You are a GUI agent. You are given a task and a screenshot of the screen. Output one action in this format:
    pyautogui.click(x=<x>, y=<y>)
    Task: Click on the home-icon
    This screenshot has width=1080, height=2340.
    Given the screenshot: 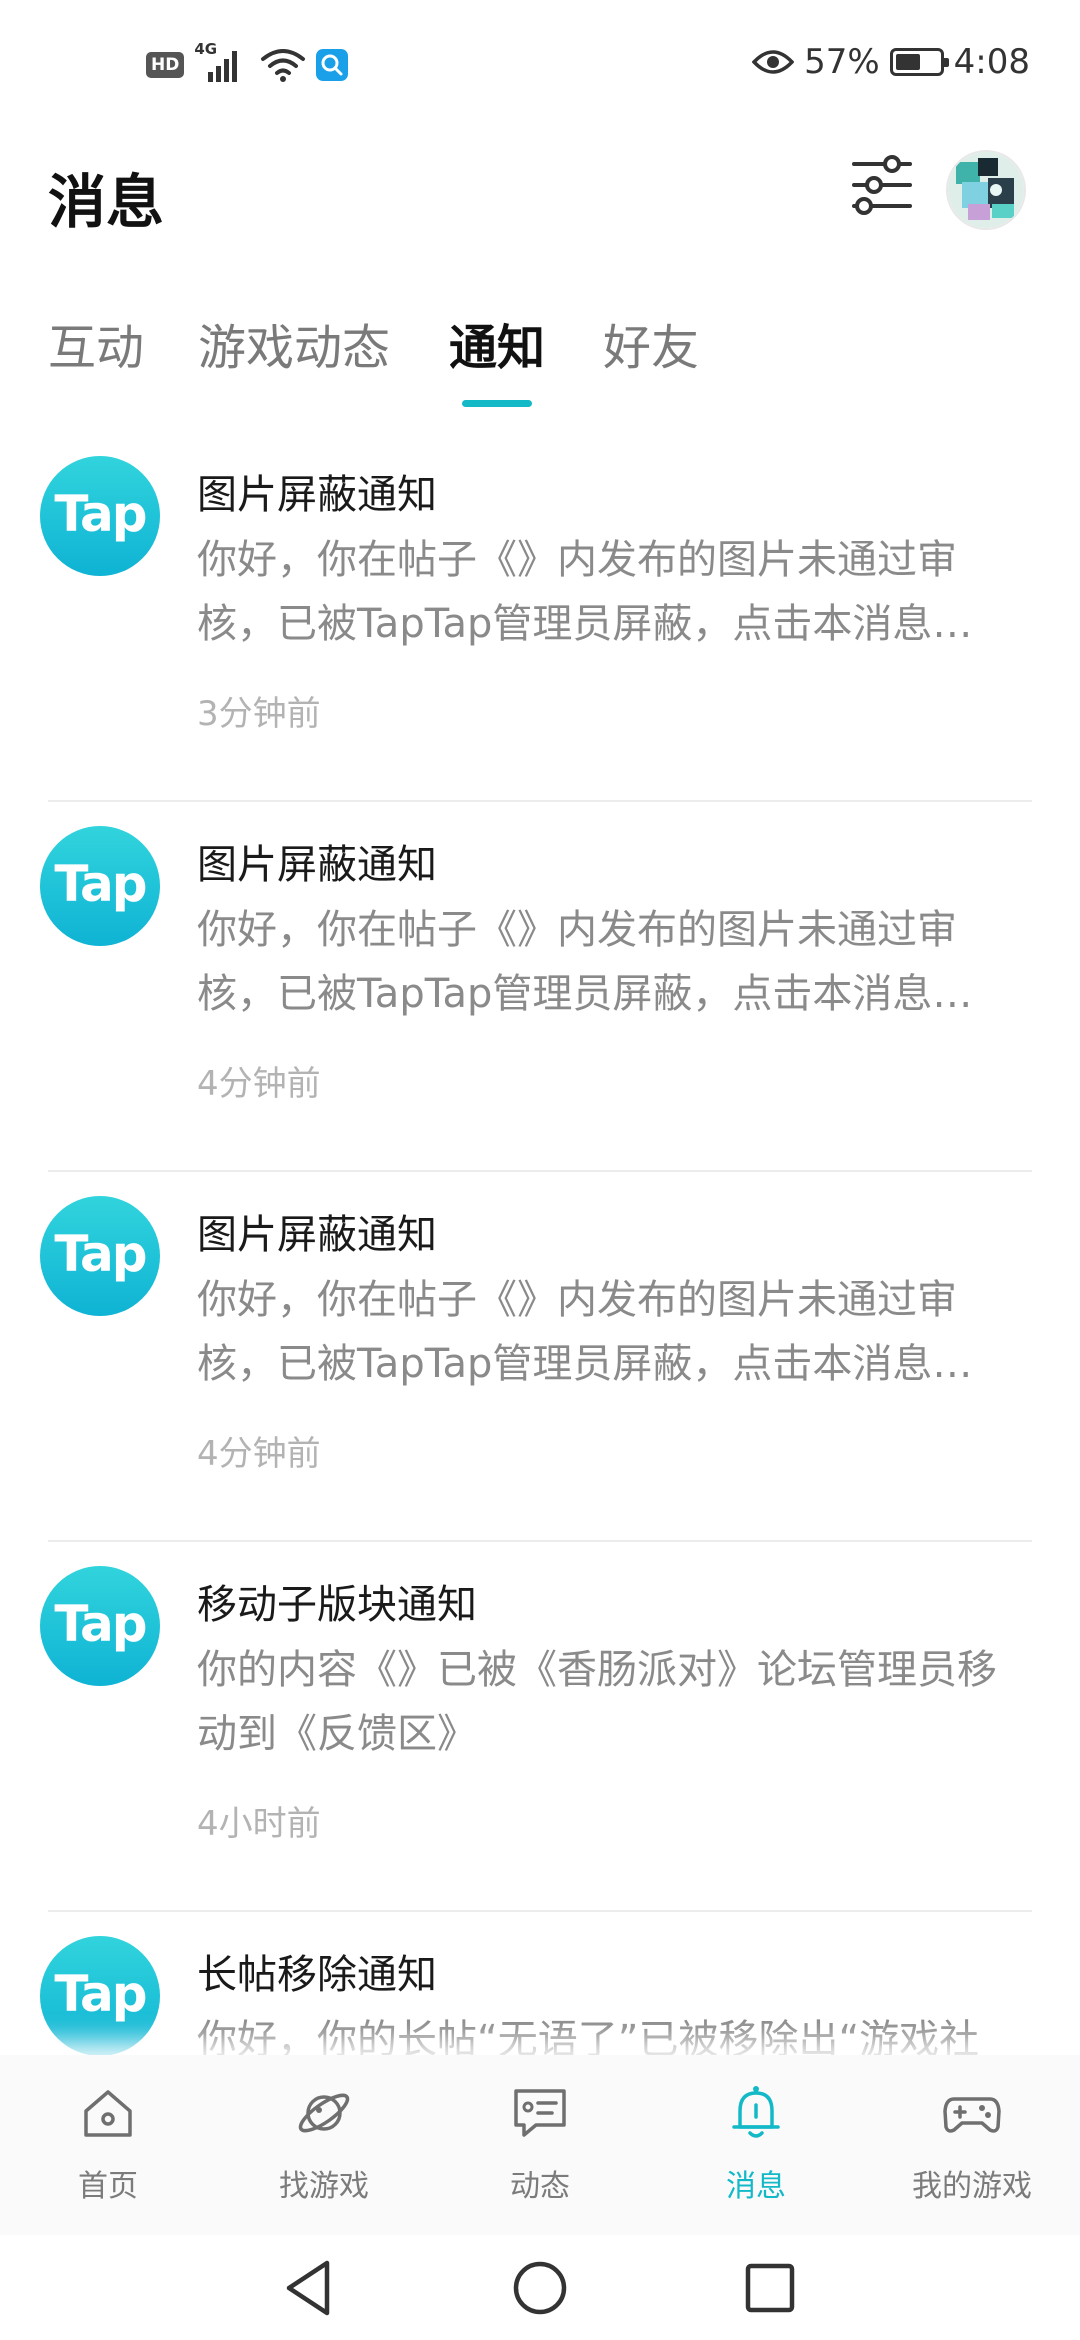 What is the action you would take?
    pyautogui.click(x=108, y=2113)
    